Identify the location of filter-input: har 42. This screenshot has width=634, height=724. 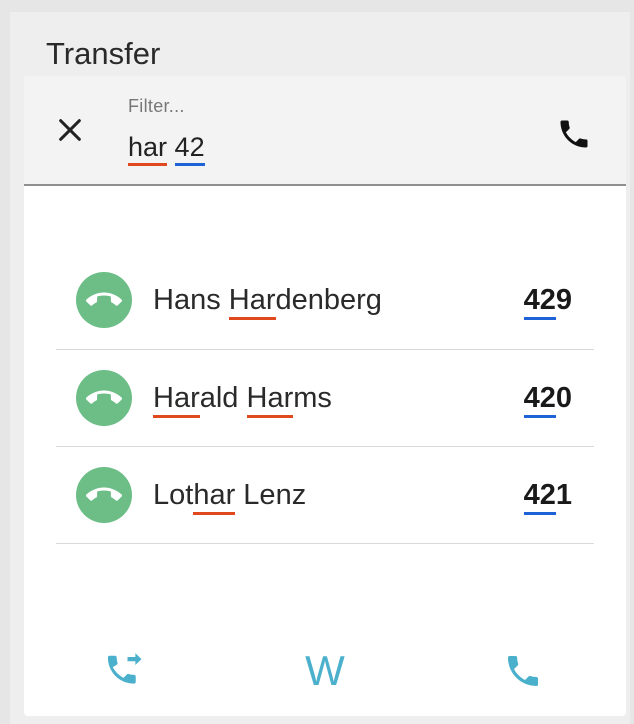
(166, 149).